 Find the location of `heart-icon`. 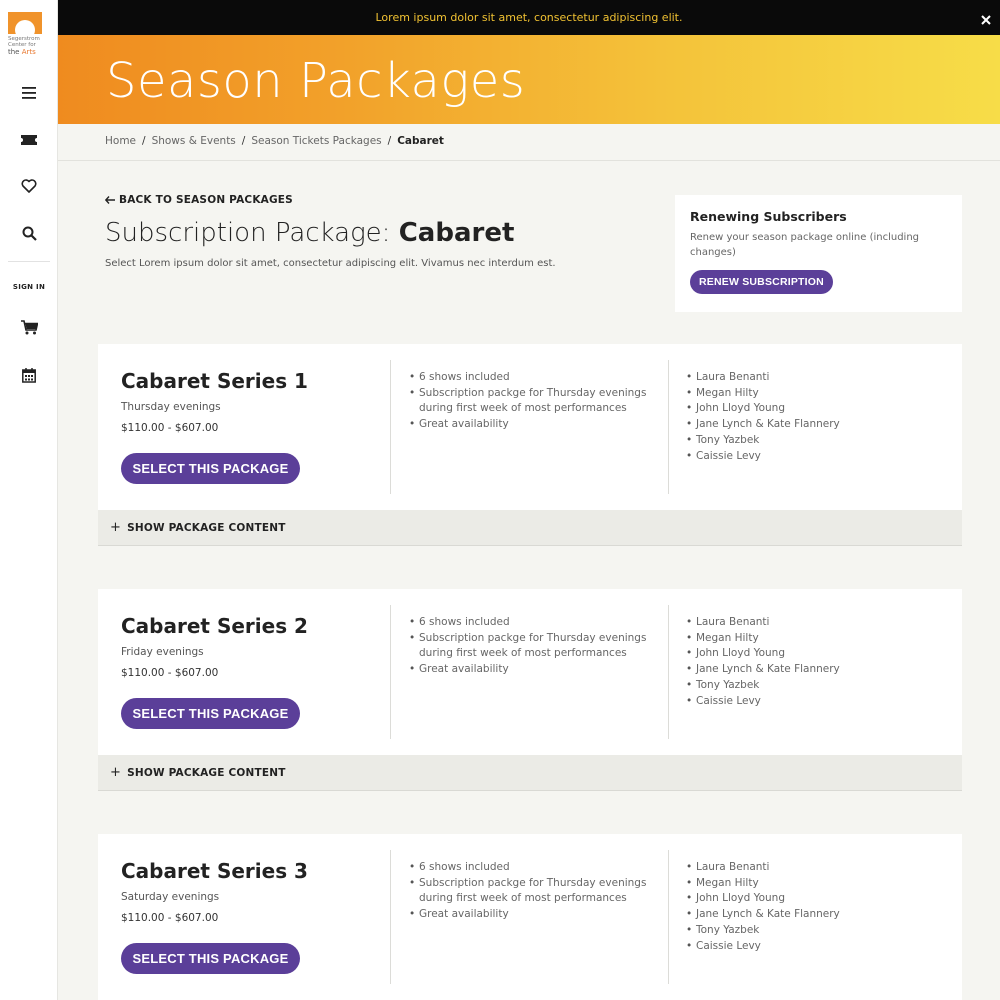

heart-icon is located at coordinates (29, 186).